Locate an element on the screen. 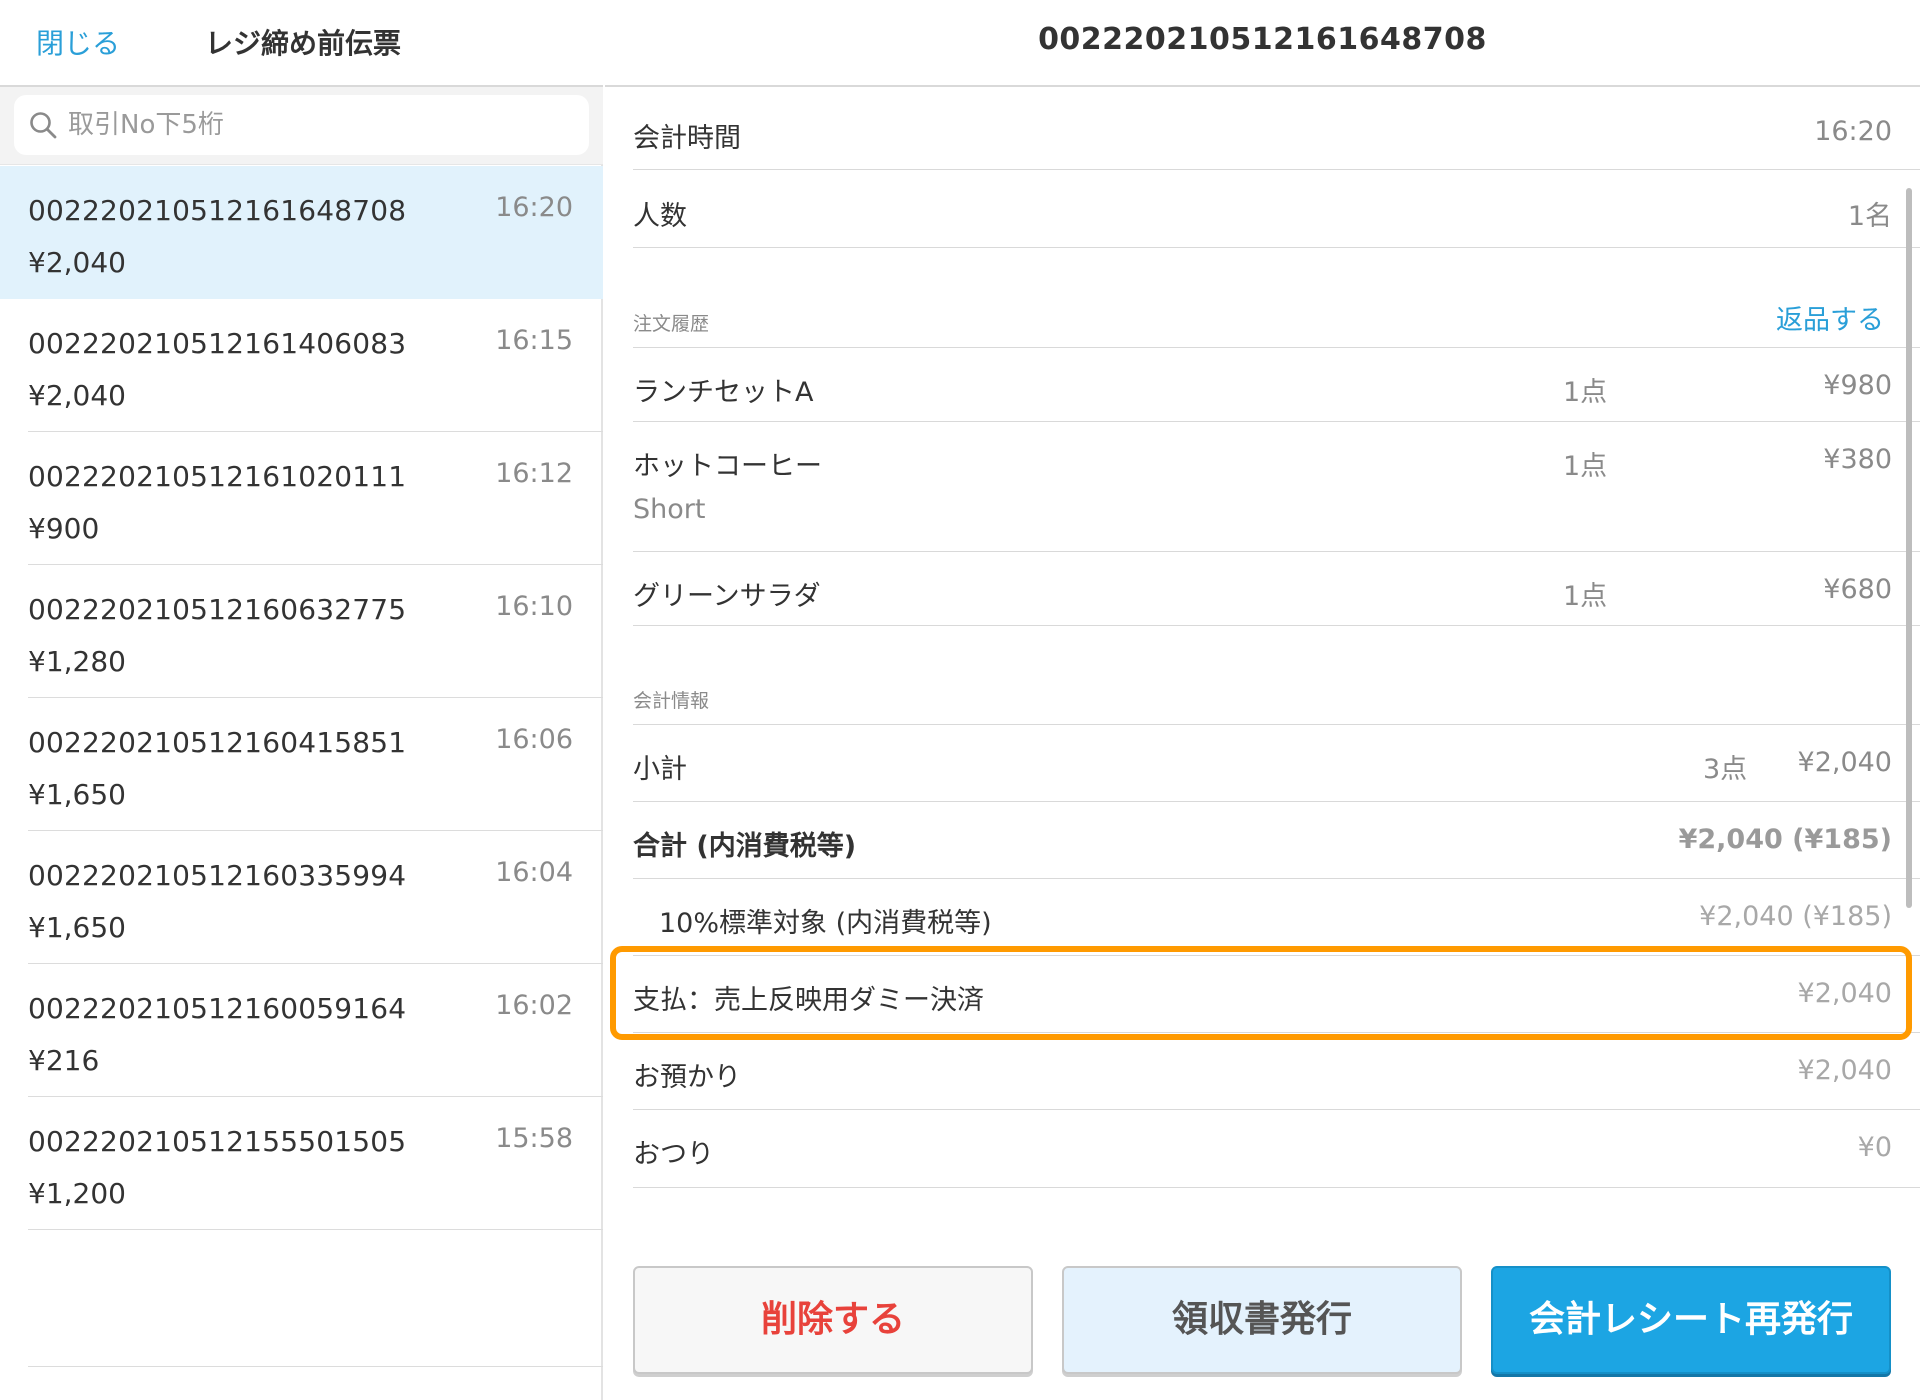 This screenshot has width=1920, height=1400. change-label: おつり is located at coordinates (673, 1154).